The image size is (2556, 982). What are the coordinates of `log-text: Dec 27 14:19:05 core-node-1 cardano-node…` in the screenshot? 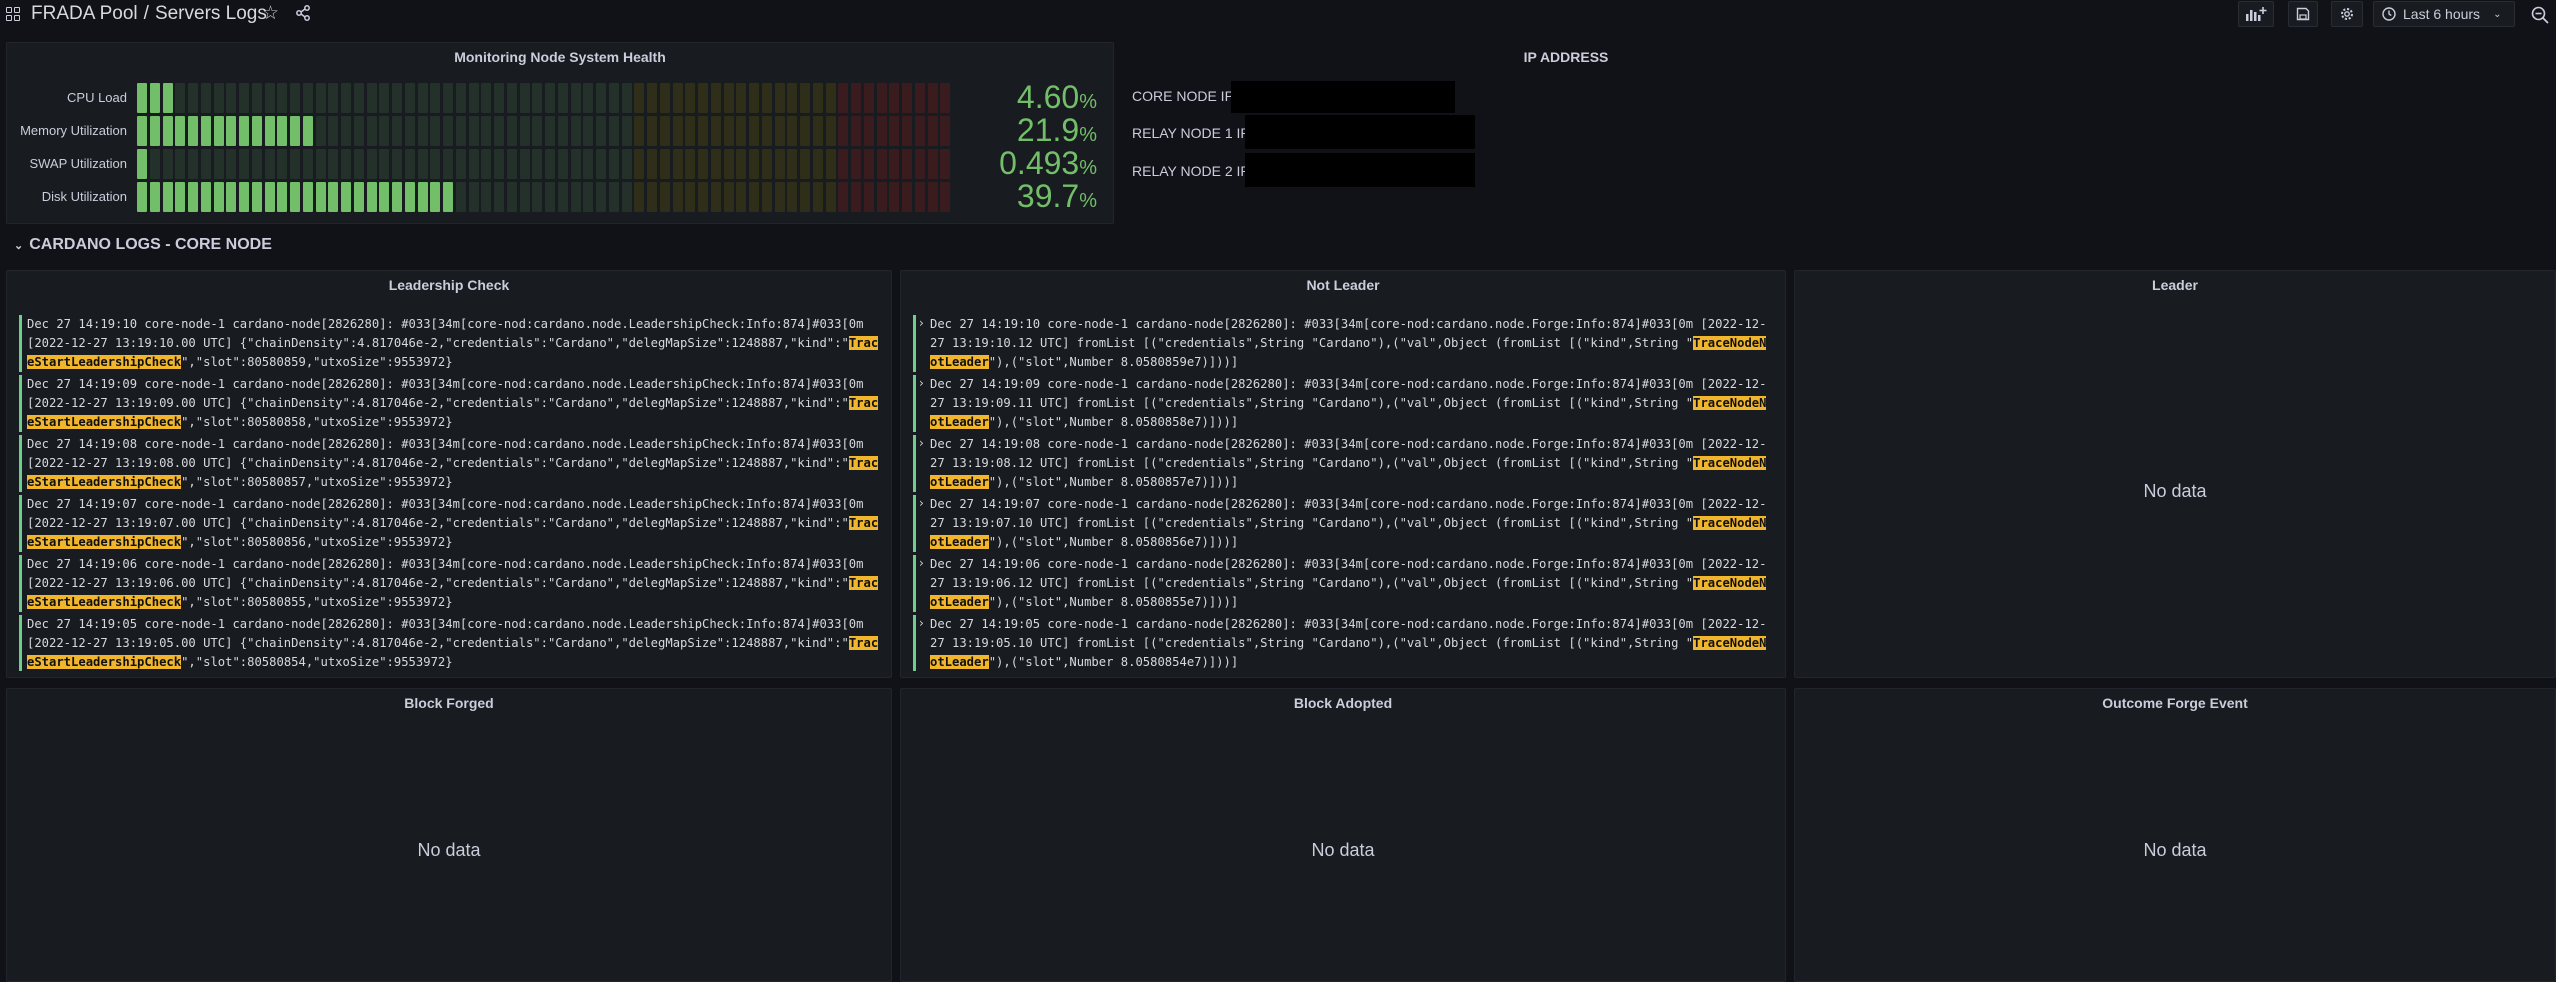 It's located at (1348, 633).